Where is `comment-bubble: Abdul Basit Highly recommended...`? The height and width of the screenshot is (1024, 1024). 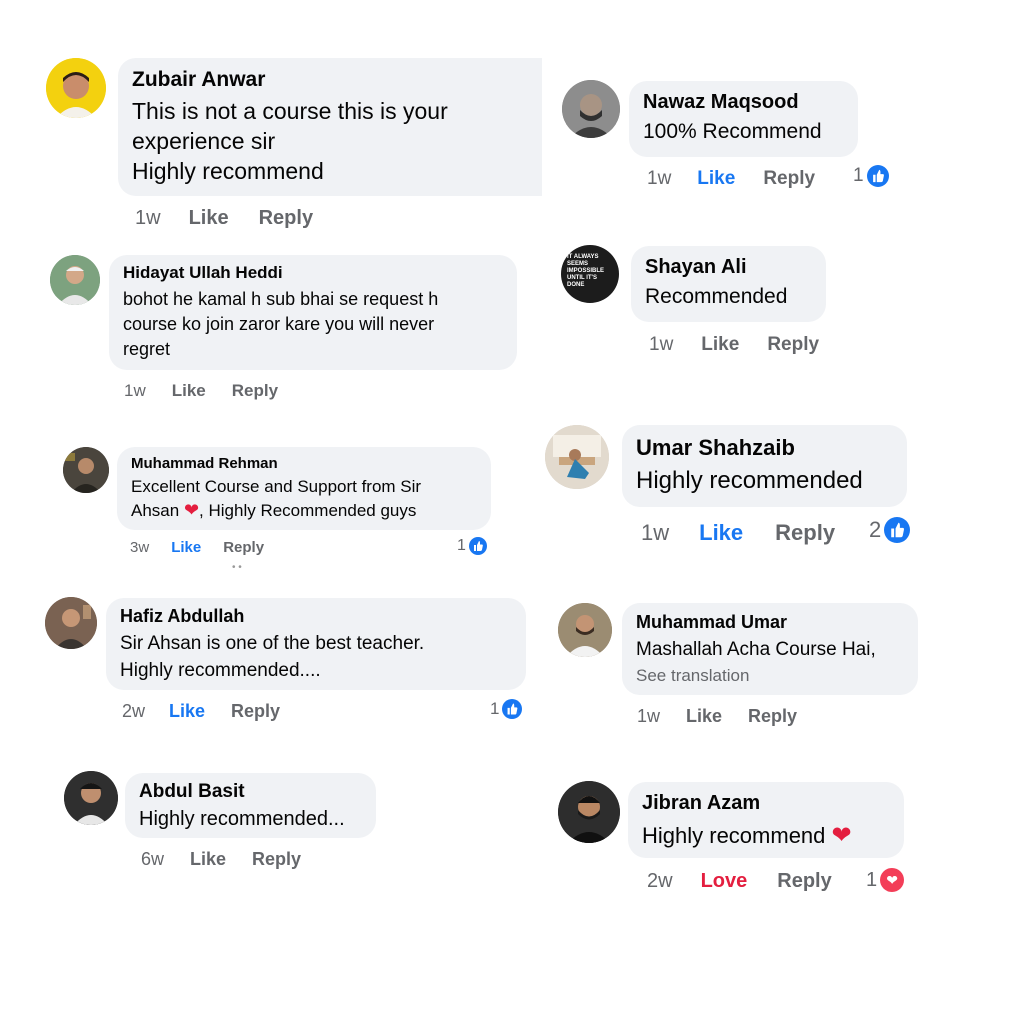 comment-bubble: Abdul Basit Highly recommended... is located at coordinates (250, 805).